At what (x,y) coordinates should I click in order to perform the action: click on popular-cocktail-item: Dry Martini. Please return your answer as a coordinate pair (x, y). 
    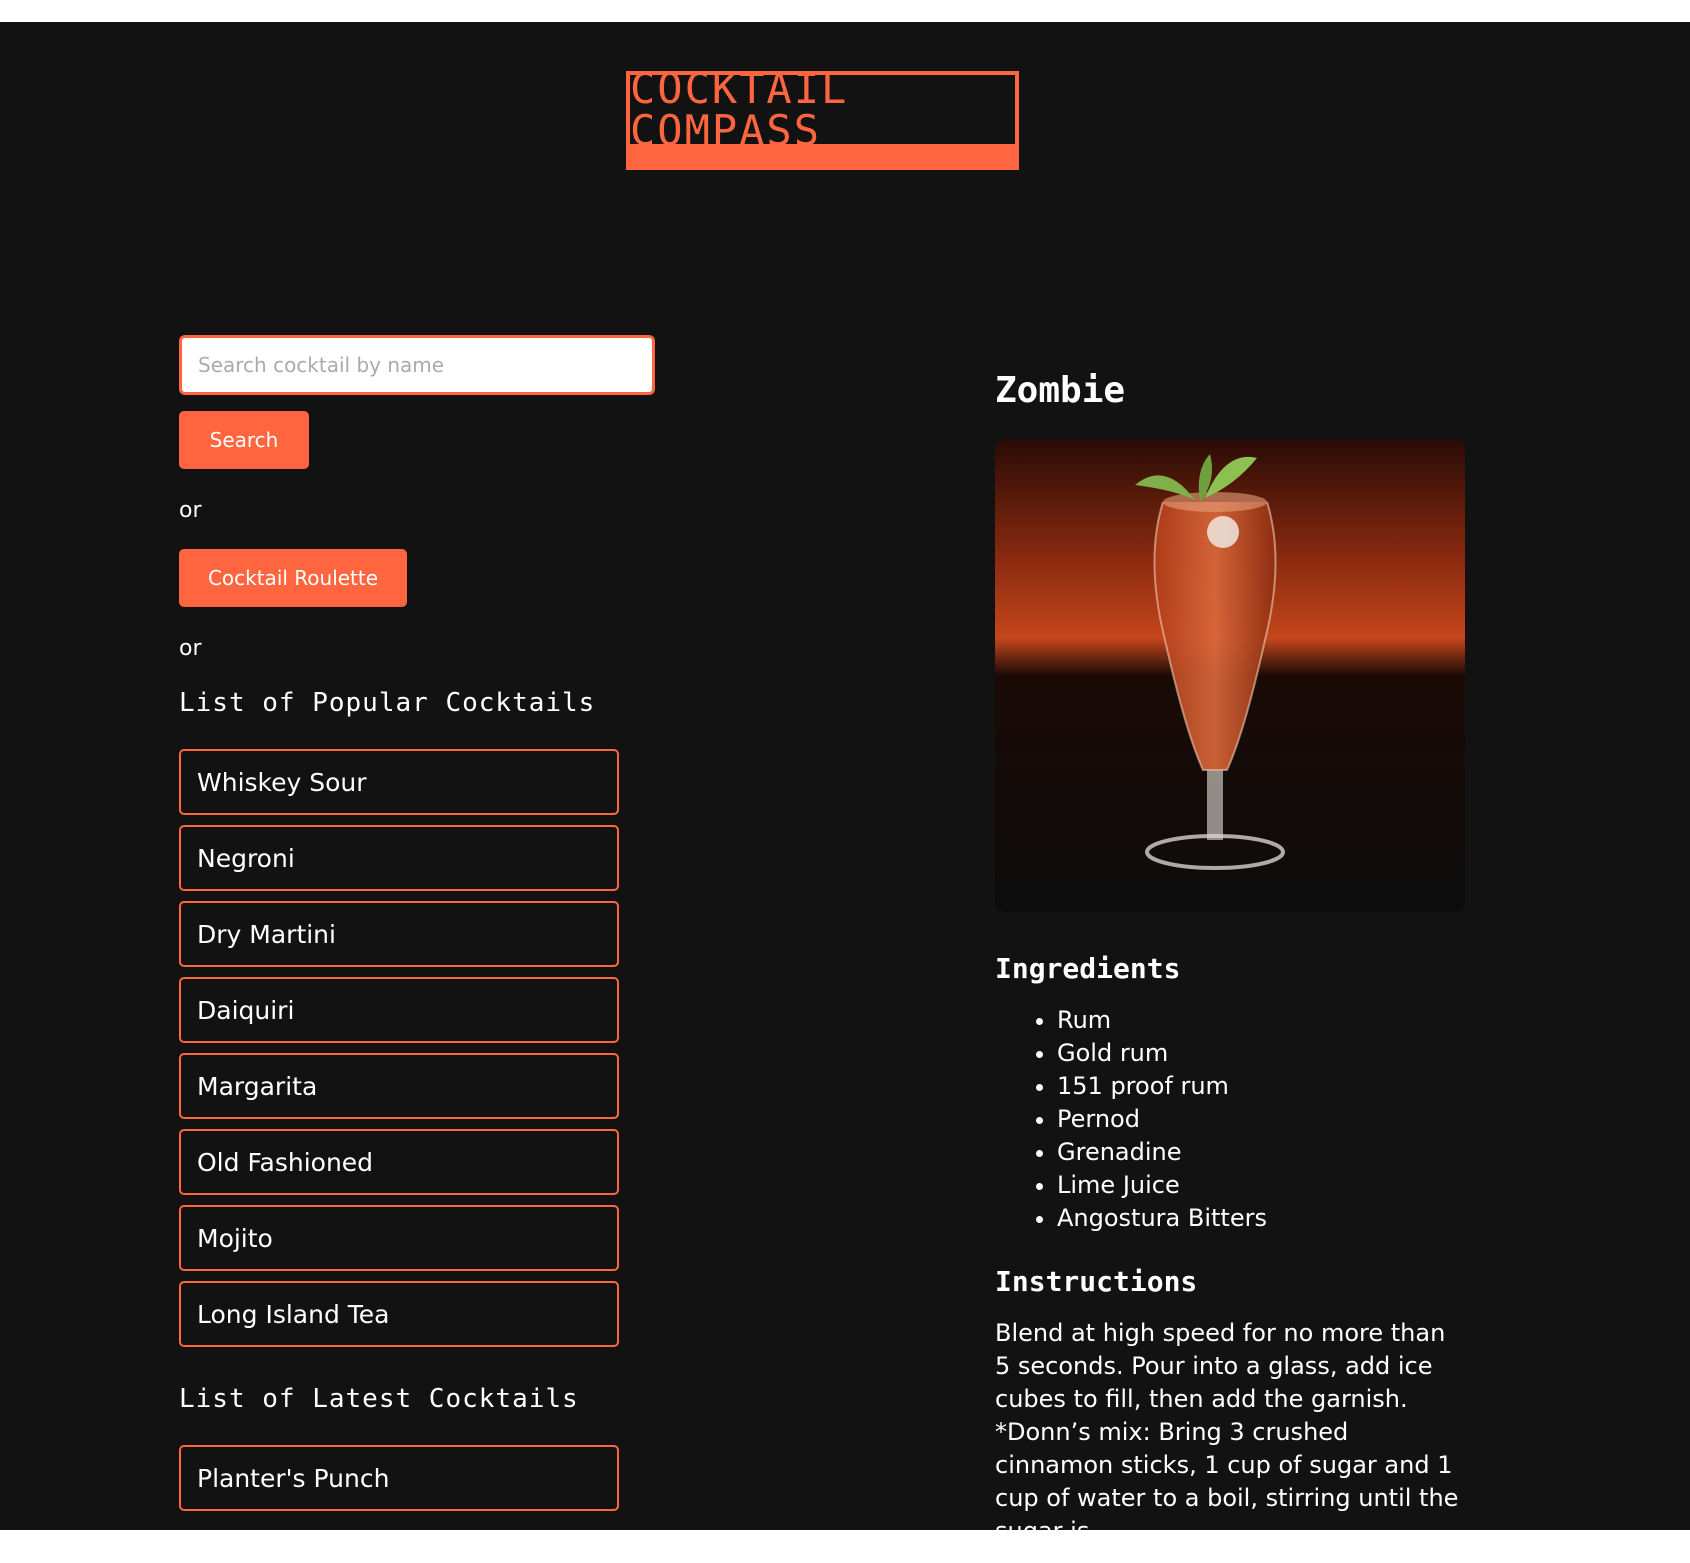
    Looking at the image, I should click on (399, 934).